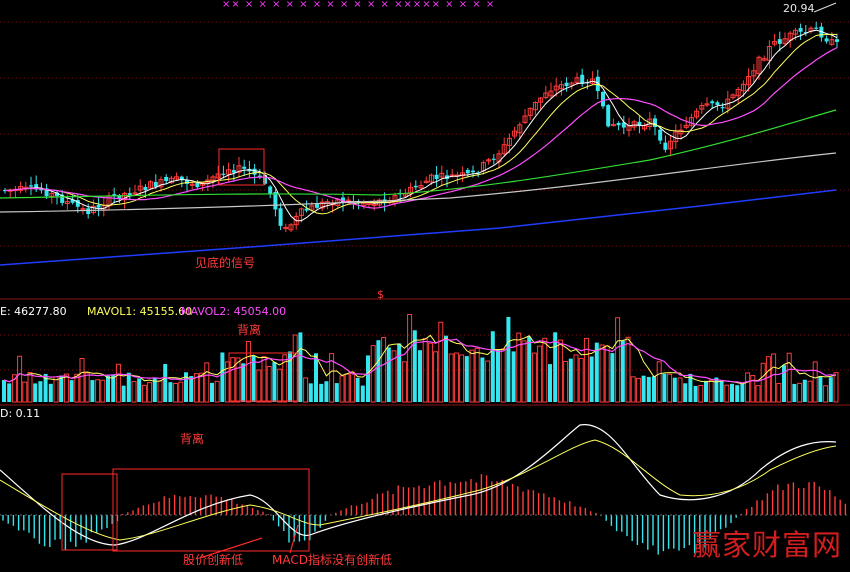  I want to click on high-price-pointer, so click(825, 7).